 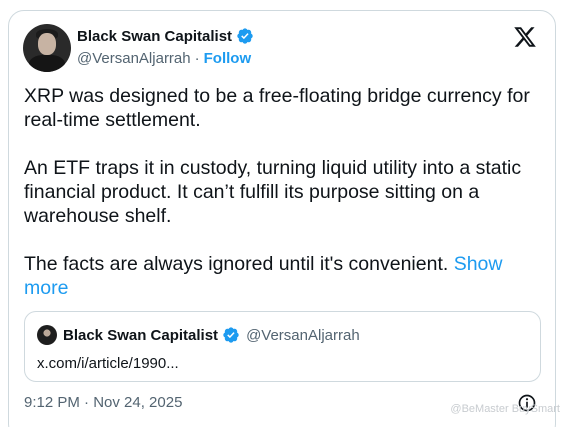 What do you see at coordinates (134, 58) in the screenshot?
I see `author-handle: @VersanAljarrah` at bounding box center [134, 58].